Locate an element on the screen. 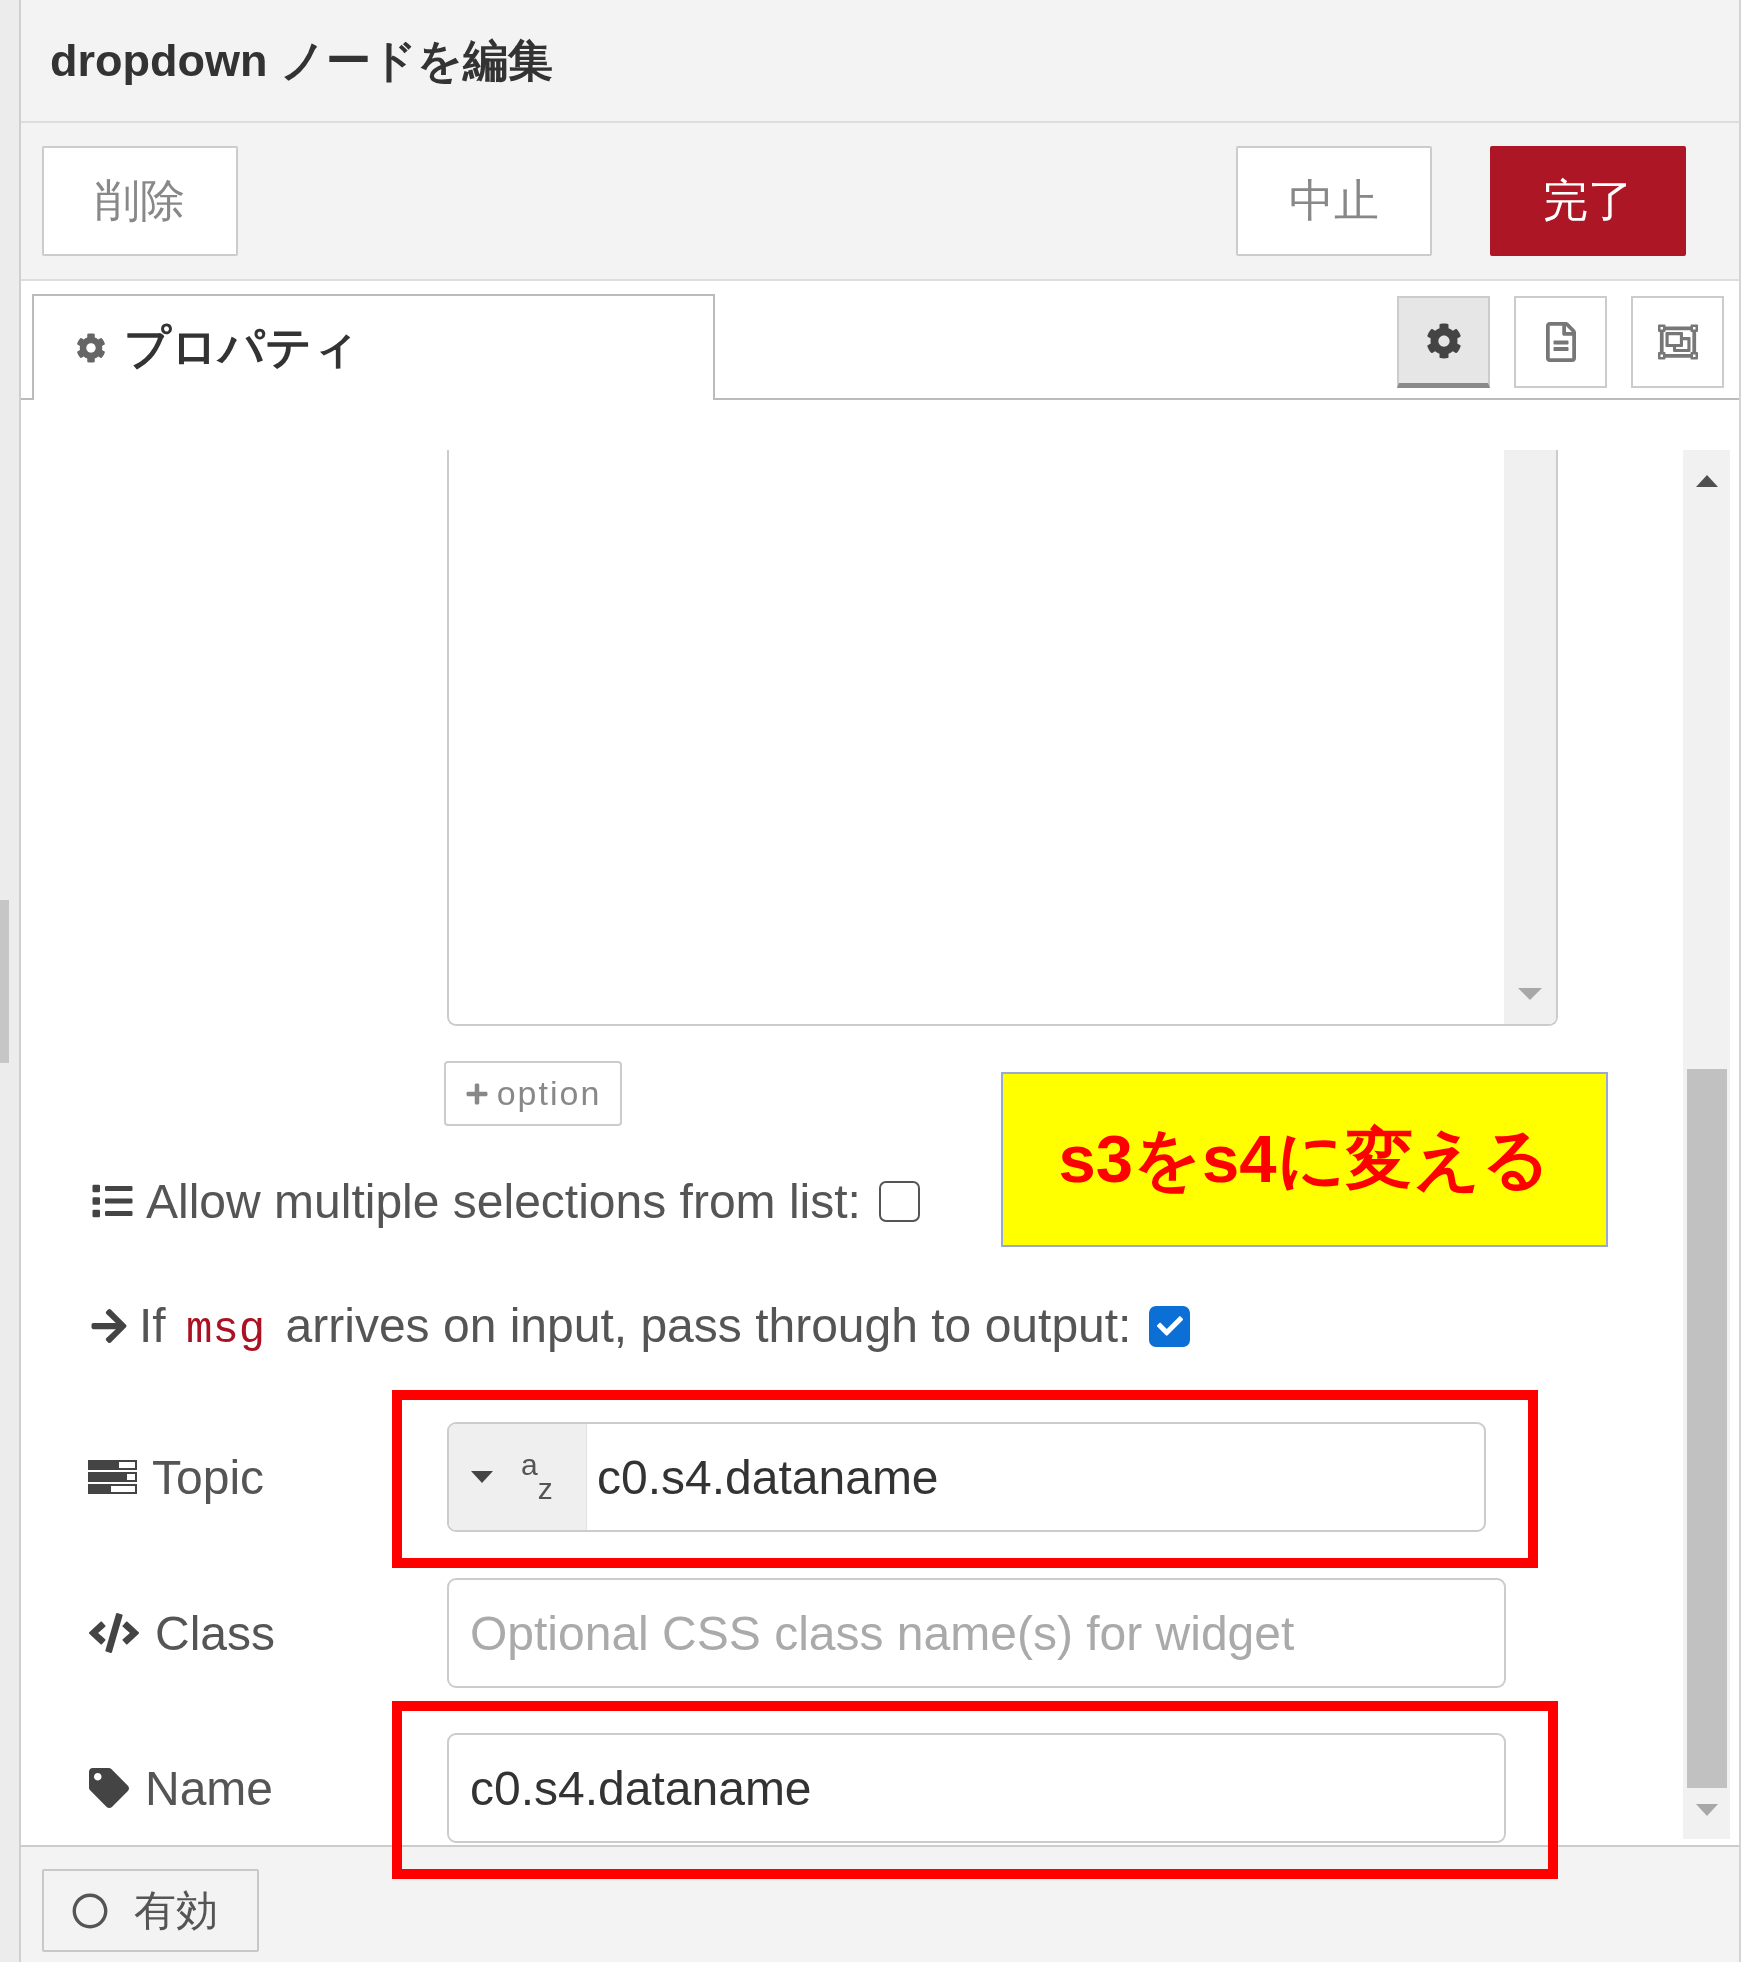 This screenshot has width=1745, height=1962. enable-toggle: 有効 is located at coordinates (150, 1910).